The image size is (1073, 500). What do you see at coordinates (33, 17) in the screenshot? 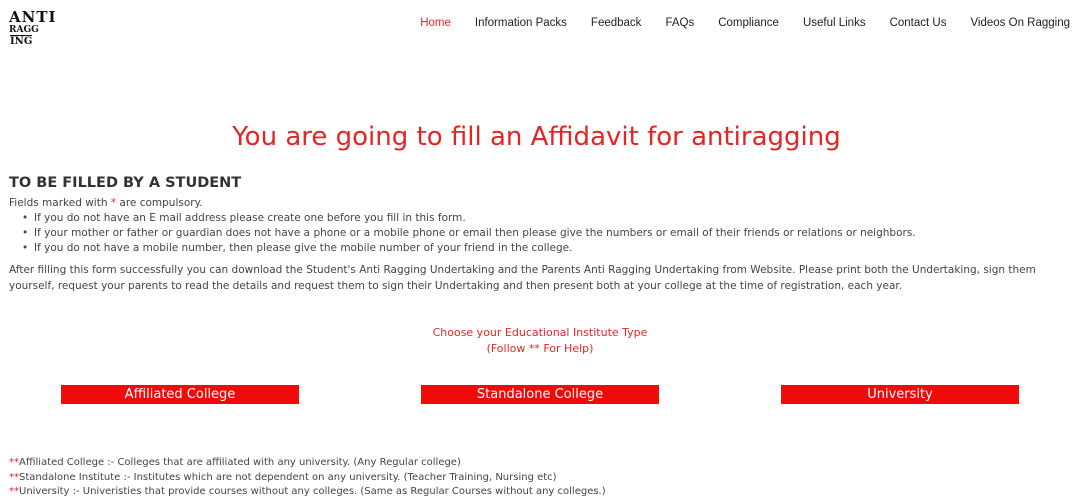
I see `logo-top-text: ANTI` at bounding box center [33, 17].